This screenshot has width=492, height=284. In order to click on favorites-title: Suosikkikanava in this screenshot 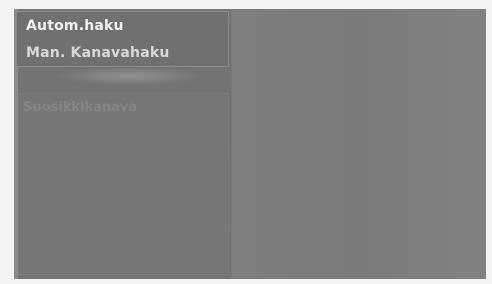, I will do `click(80, 107)`.